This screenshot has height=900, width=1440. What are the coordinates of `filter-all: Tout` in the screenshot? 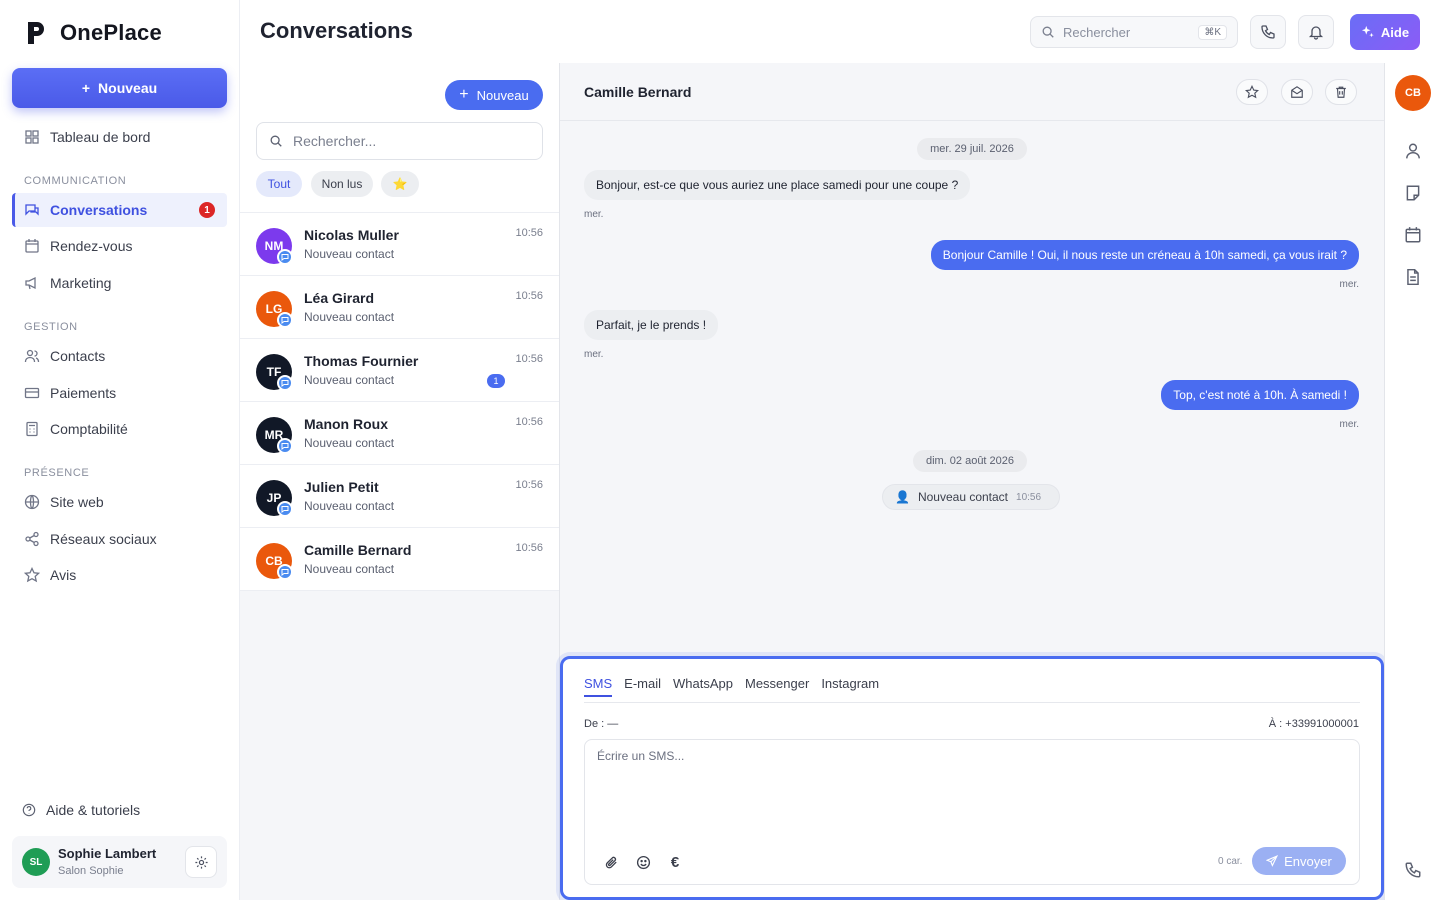 It's located at (279, 184).